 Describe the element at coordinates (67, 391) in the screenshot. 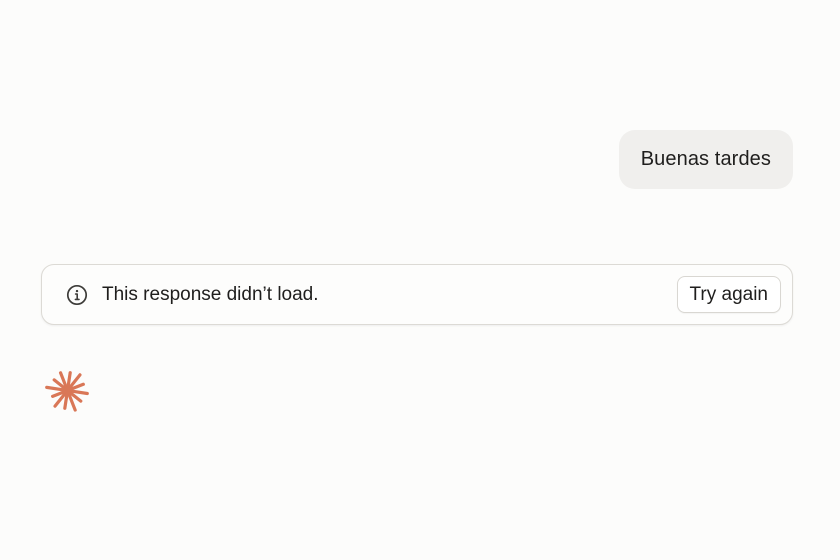

I see `spark-logo-icon` at that location.